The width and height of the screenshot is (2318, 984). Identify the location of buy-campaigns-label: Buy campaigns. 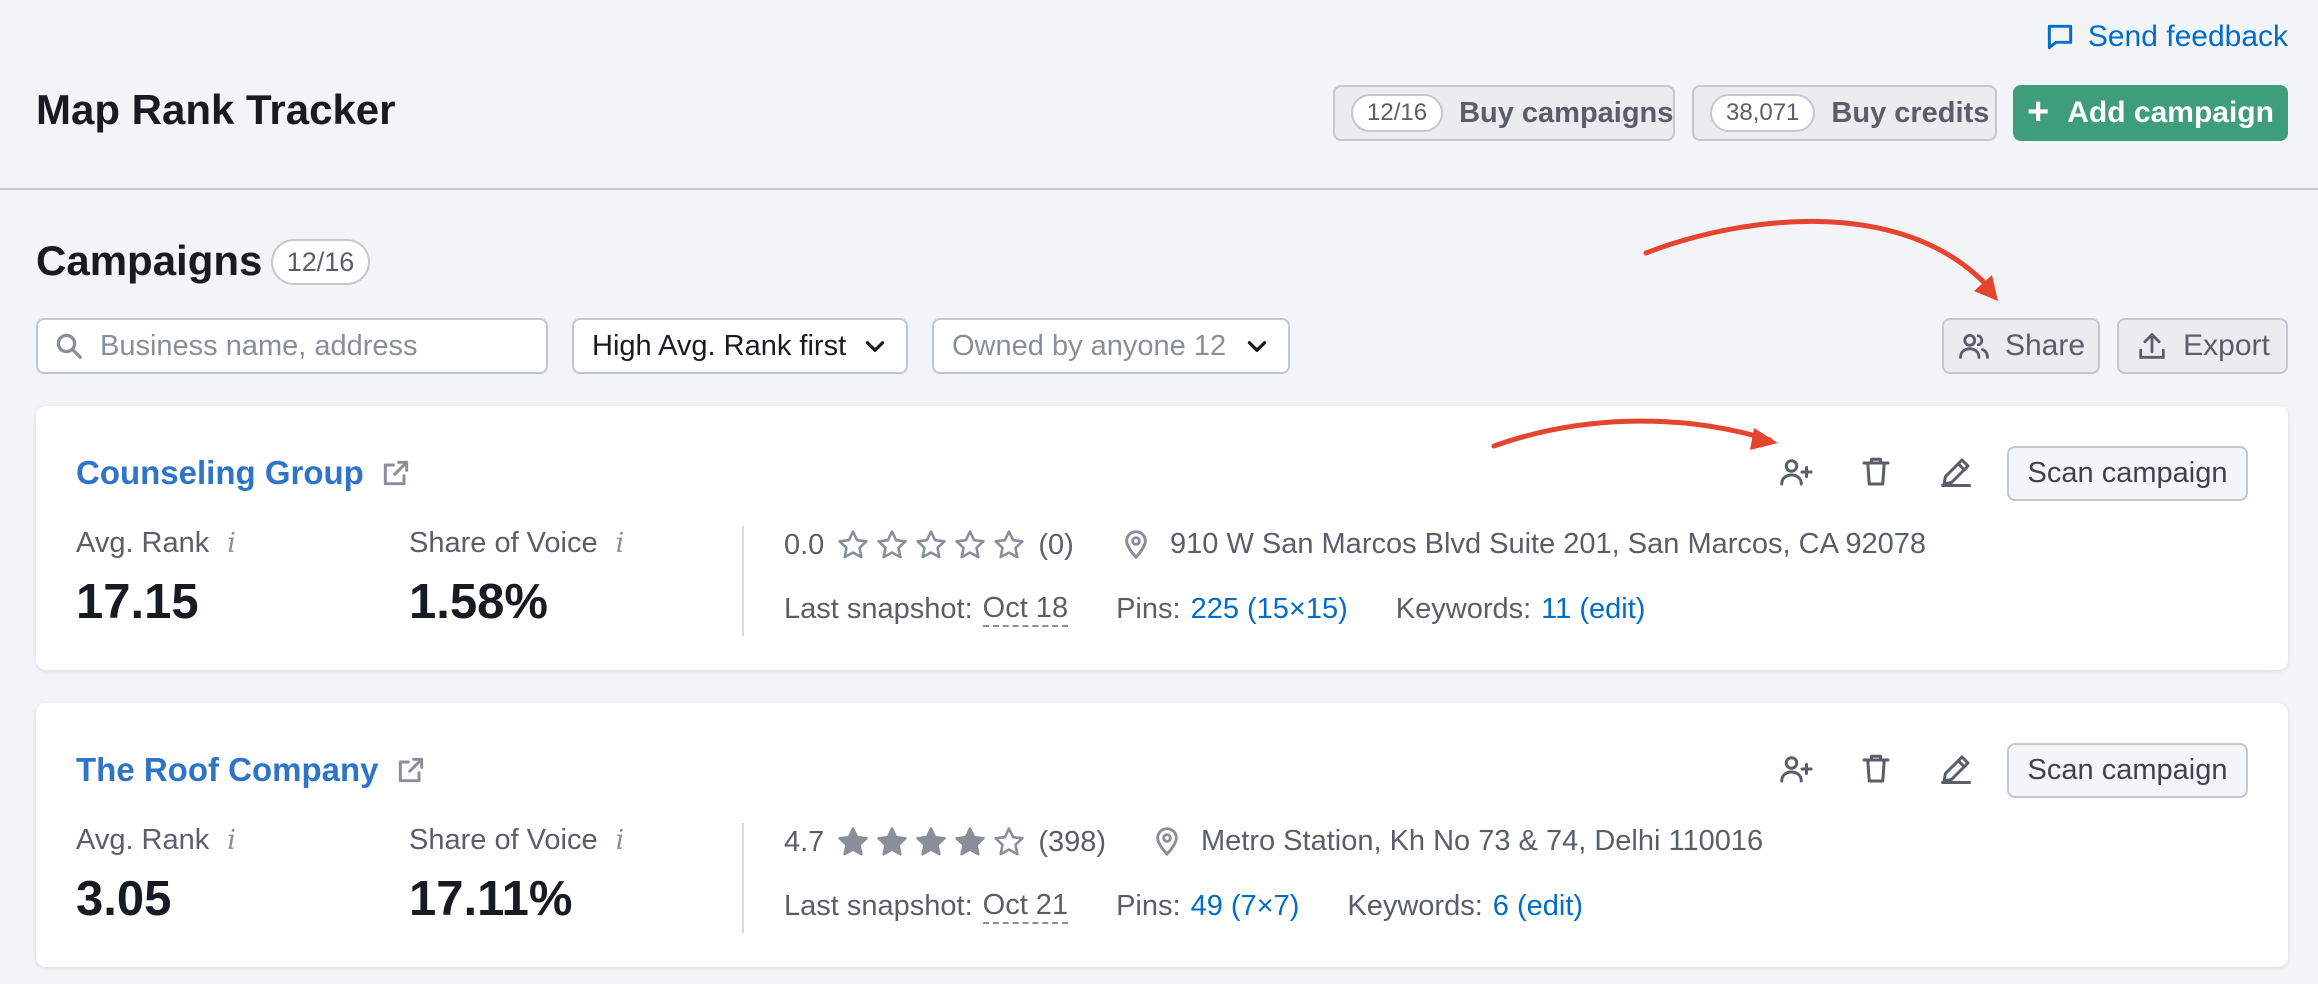
(1566, 112).